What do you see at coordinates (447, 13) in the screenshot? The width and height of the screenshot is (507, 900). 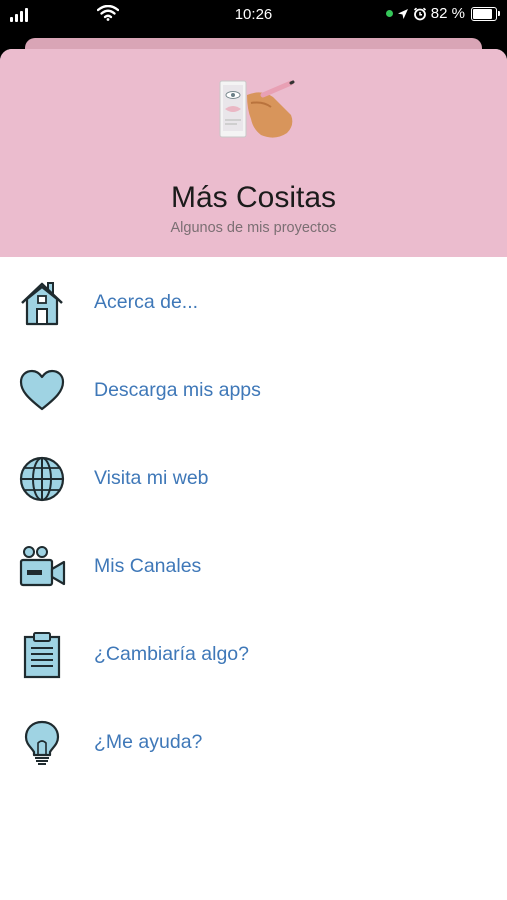 I see `battery-percent: 82 %` at bounding box center [447, 13].